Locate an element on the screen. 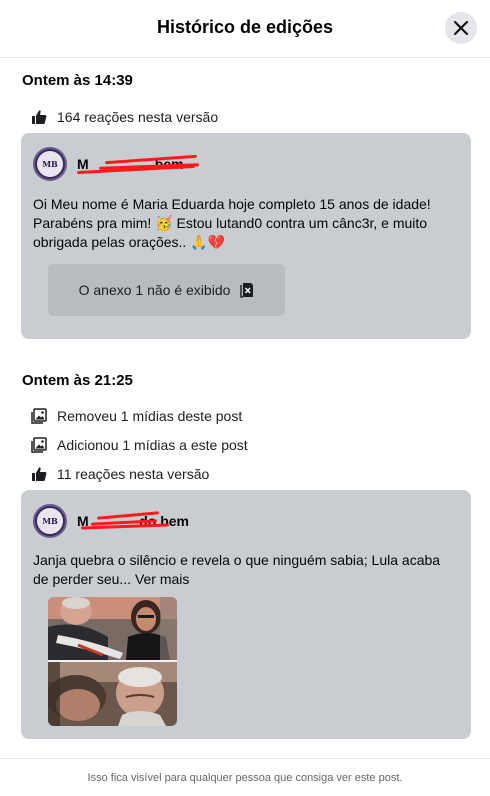 Image resolution: width=490 pixels, height=796 pixels. dialog-header: Histórico de edições is located at coordinates (245, 29).